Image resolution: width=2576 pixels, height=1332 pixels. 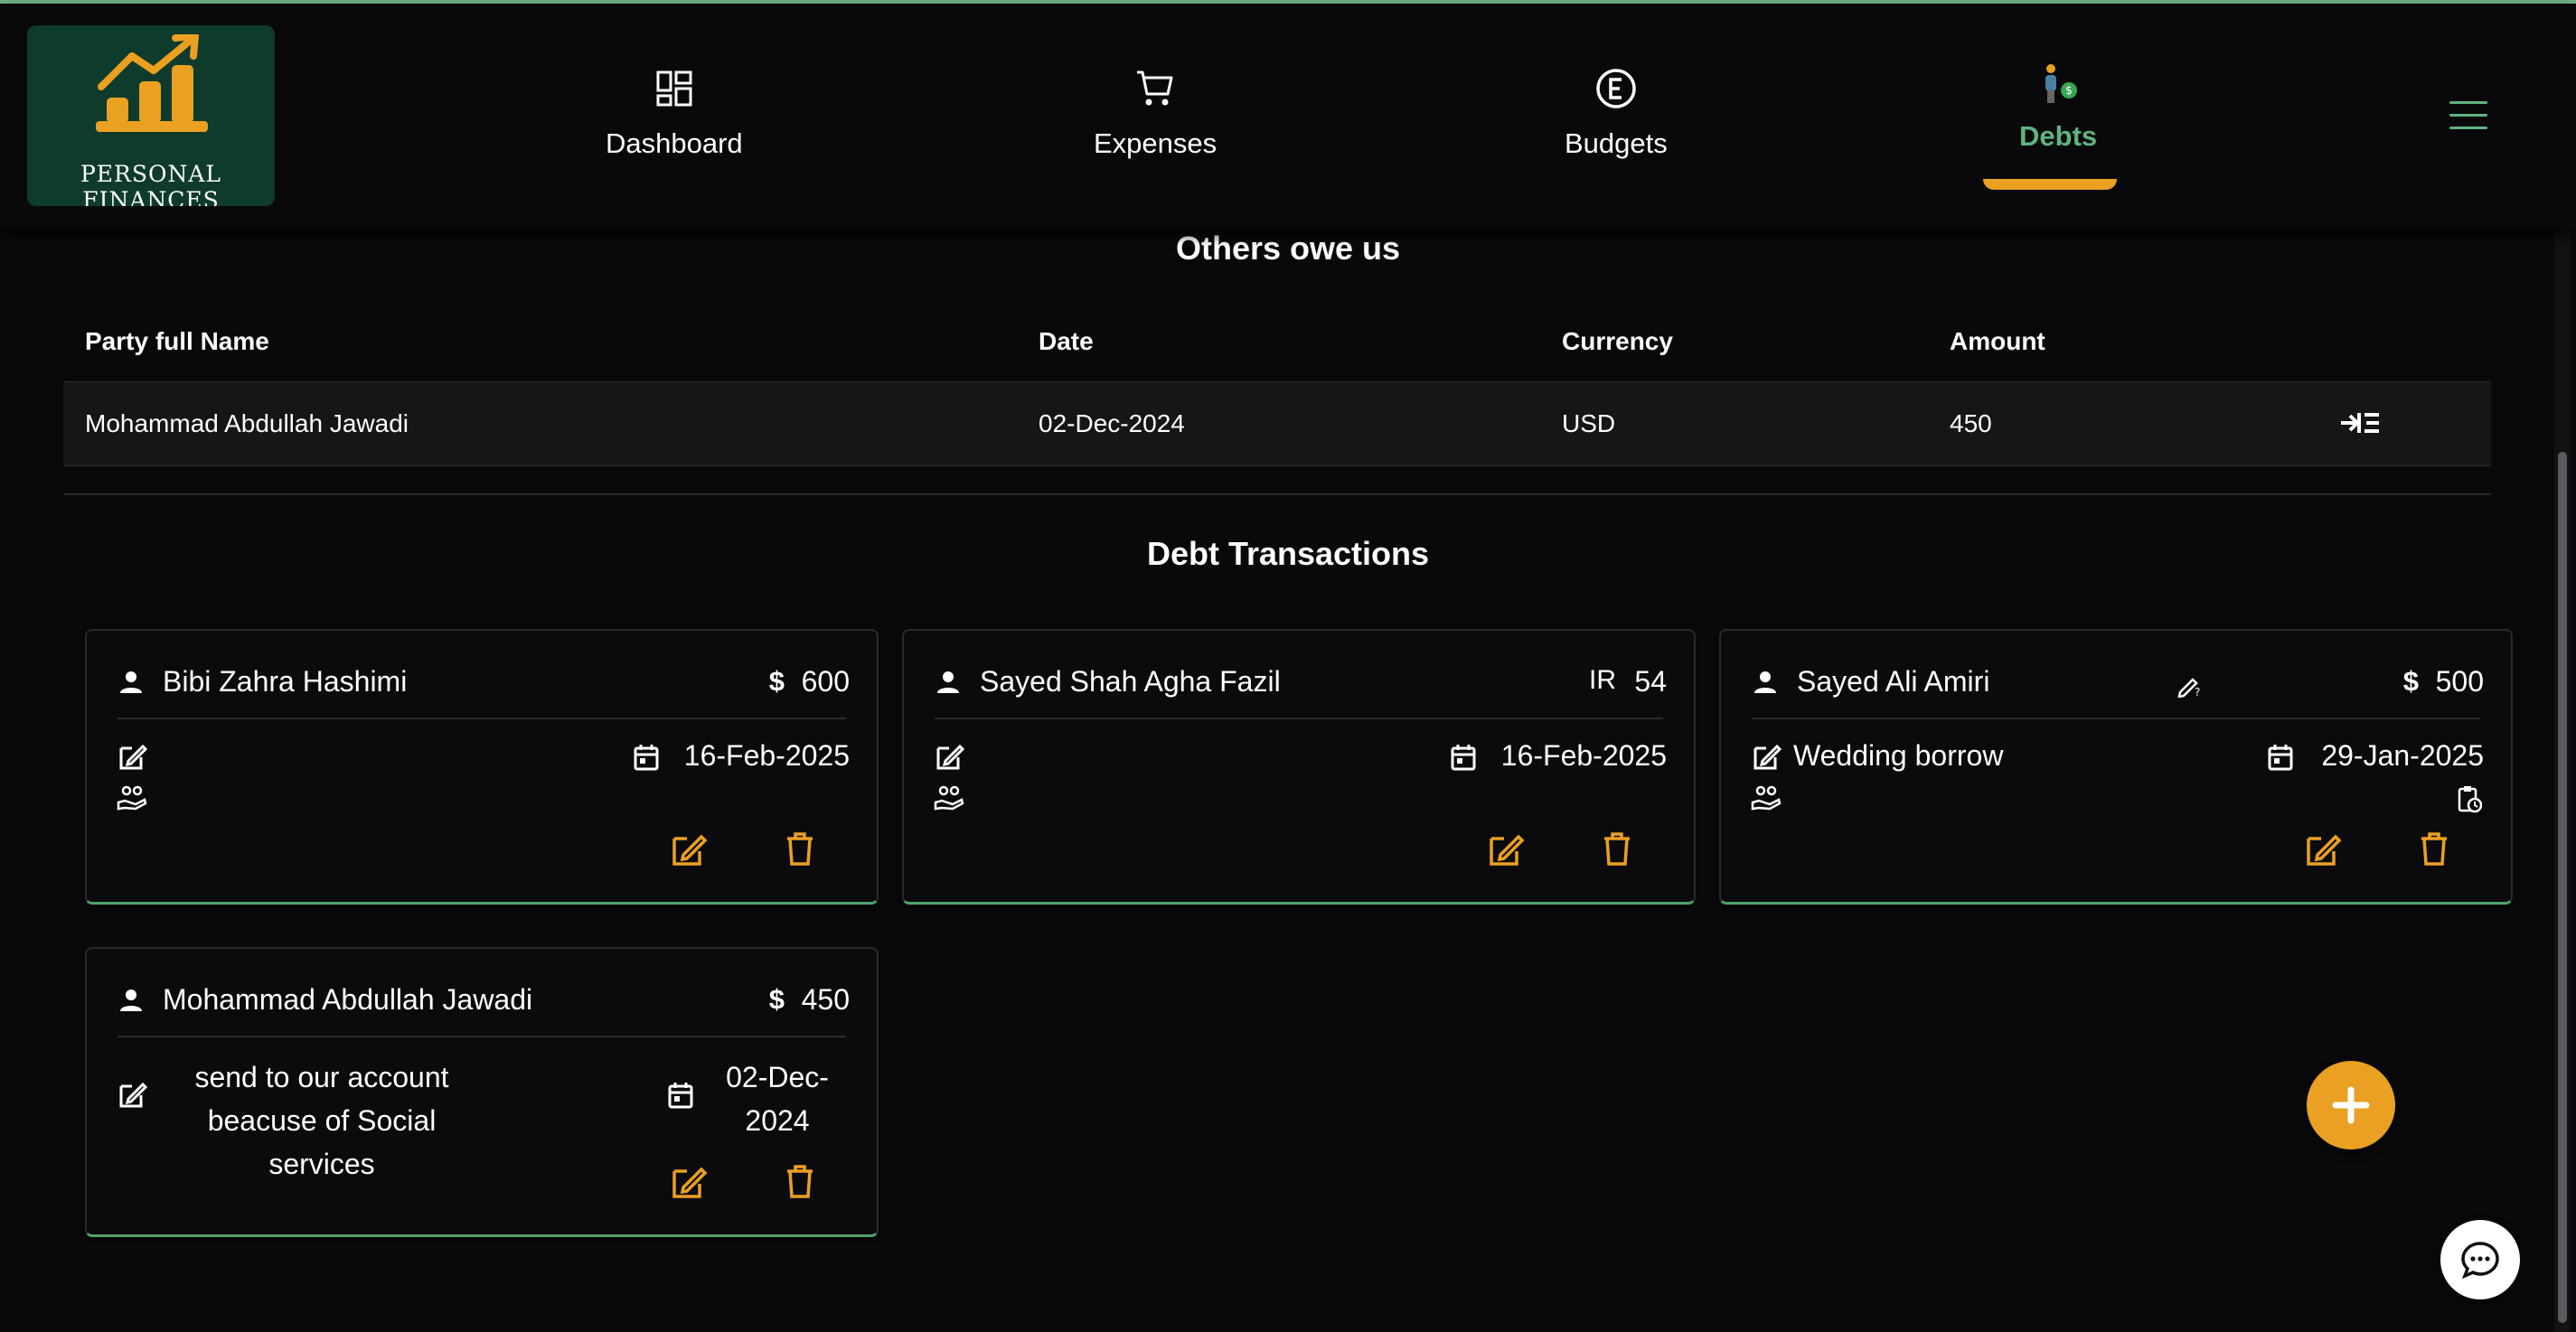 I want to click on active-tab-indicator, so click(x=2050, y=184).